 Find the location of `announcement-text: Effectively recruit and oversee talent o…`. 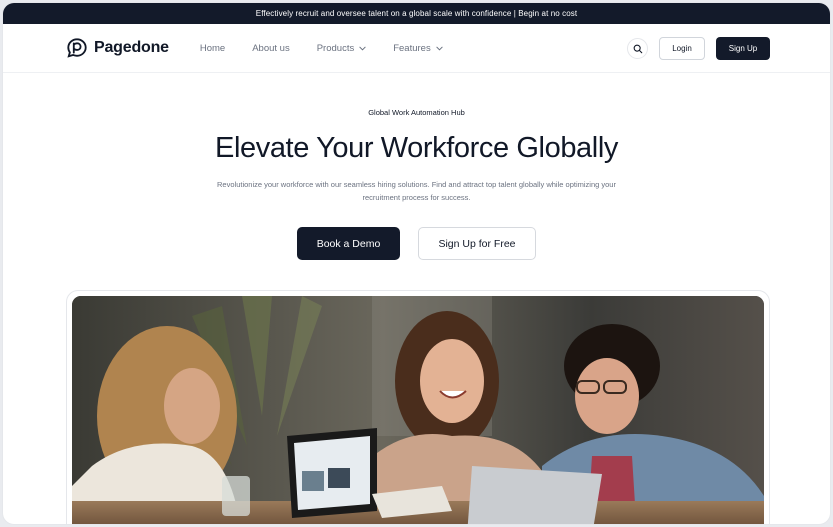

announcement-text: Effectively recruit and oversee talent o… is located at coordinates (416, 13).